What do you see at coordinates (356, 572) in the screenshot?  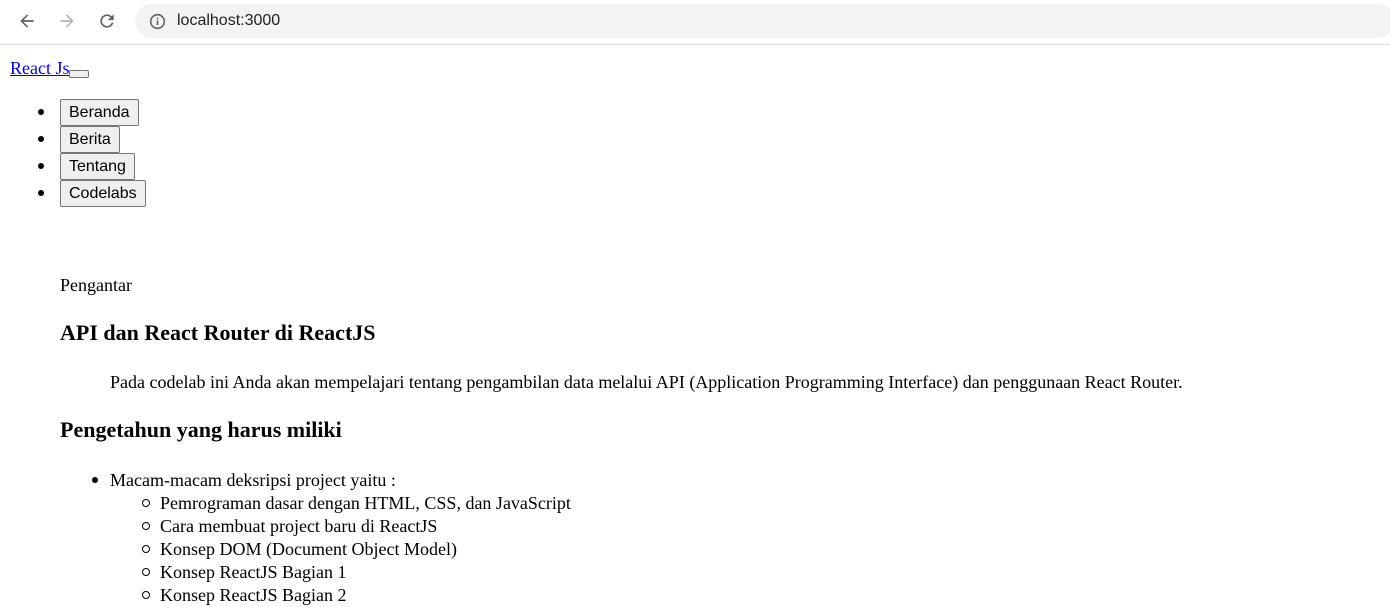 I see `list-item: Konsep ReactJS Bagian 1` at bounding box center [356, 572].